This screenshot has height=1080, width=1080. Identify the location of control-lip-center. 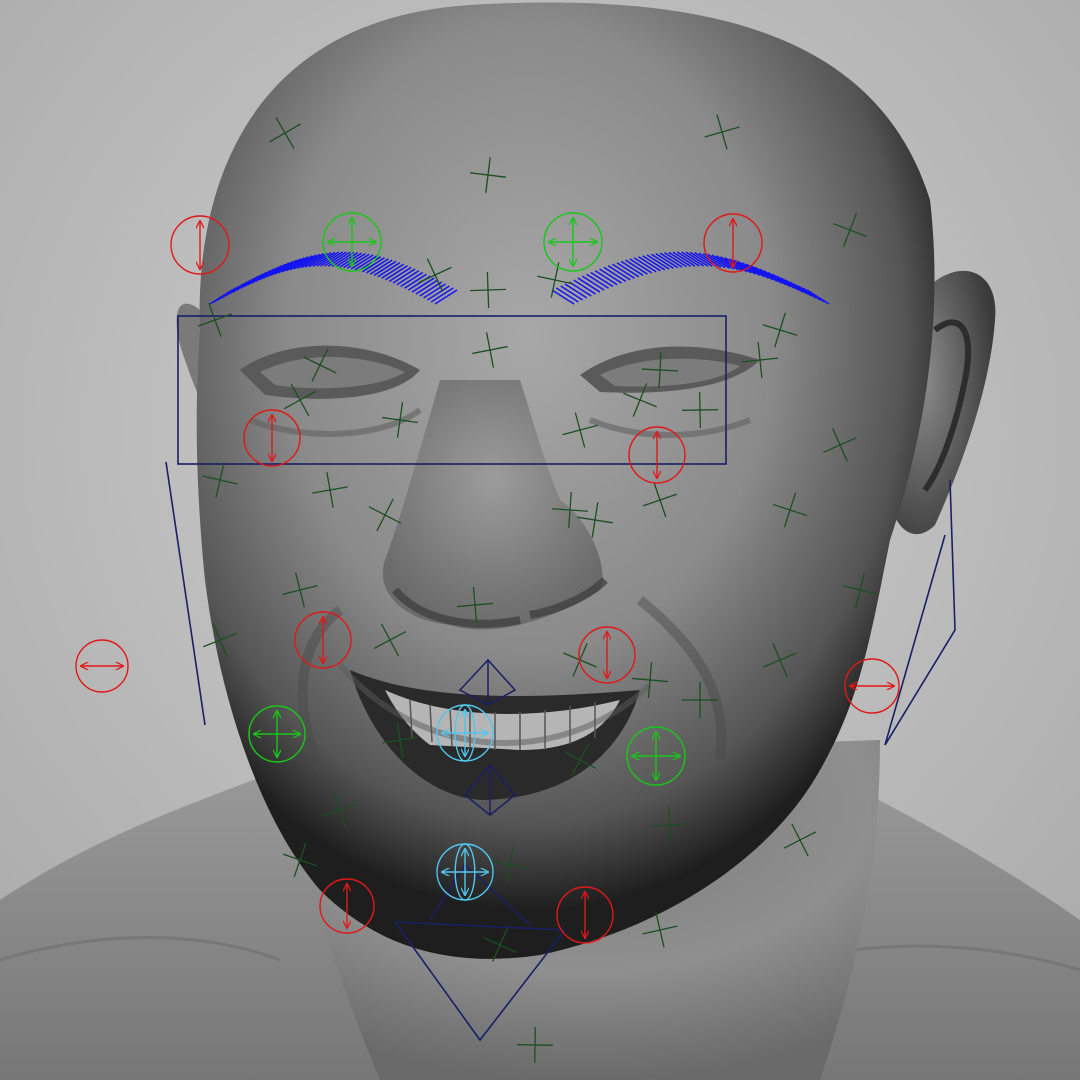
(465, 733).